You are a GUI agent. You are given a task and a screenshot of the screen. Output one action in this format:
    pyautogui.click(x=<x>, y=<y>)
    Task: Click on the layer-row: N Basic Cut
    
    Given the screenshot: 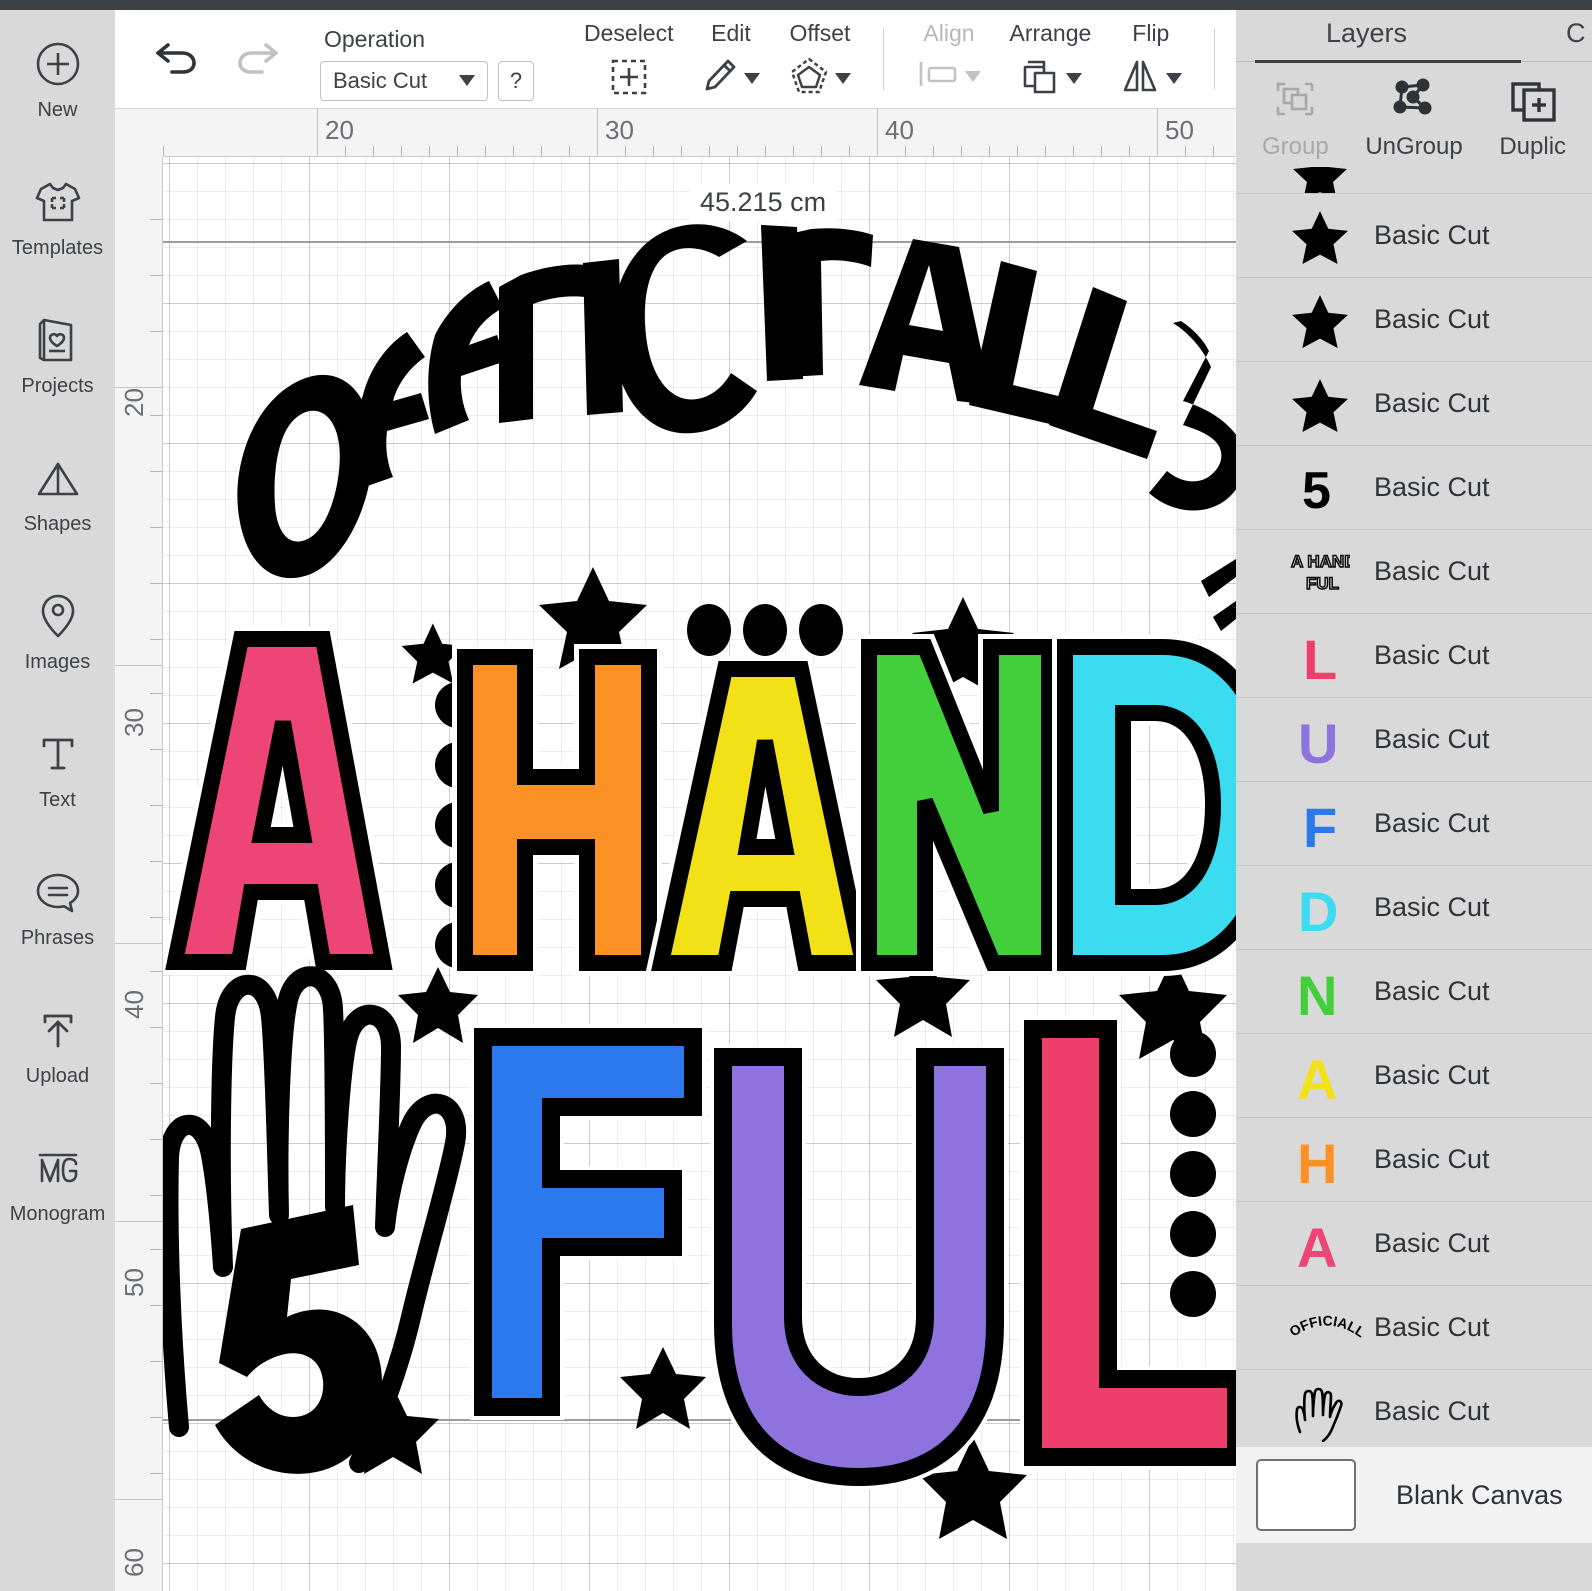 What is the action you would take?
    pyautogui.click(x=1414, y=992)
    